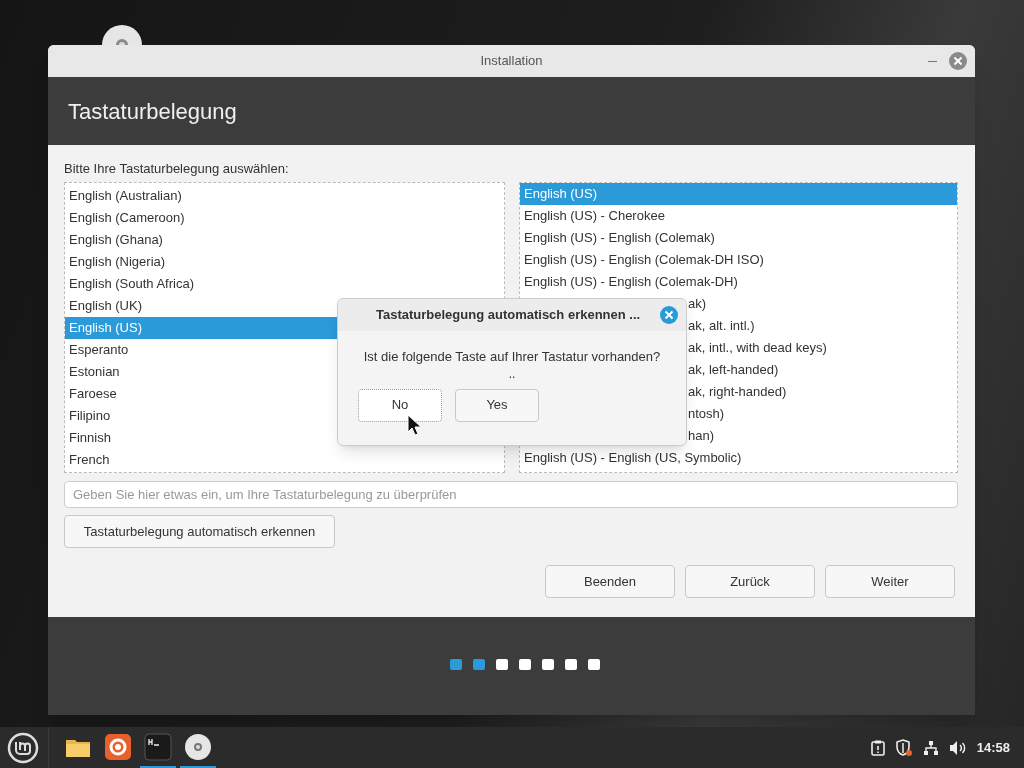  What do you see at coordinates (957, 747) in the screenshot?
I see `volume-icon` at bounding box center [957, 747].